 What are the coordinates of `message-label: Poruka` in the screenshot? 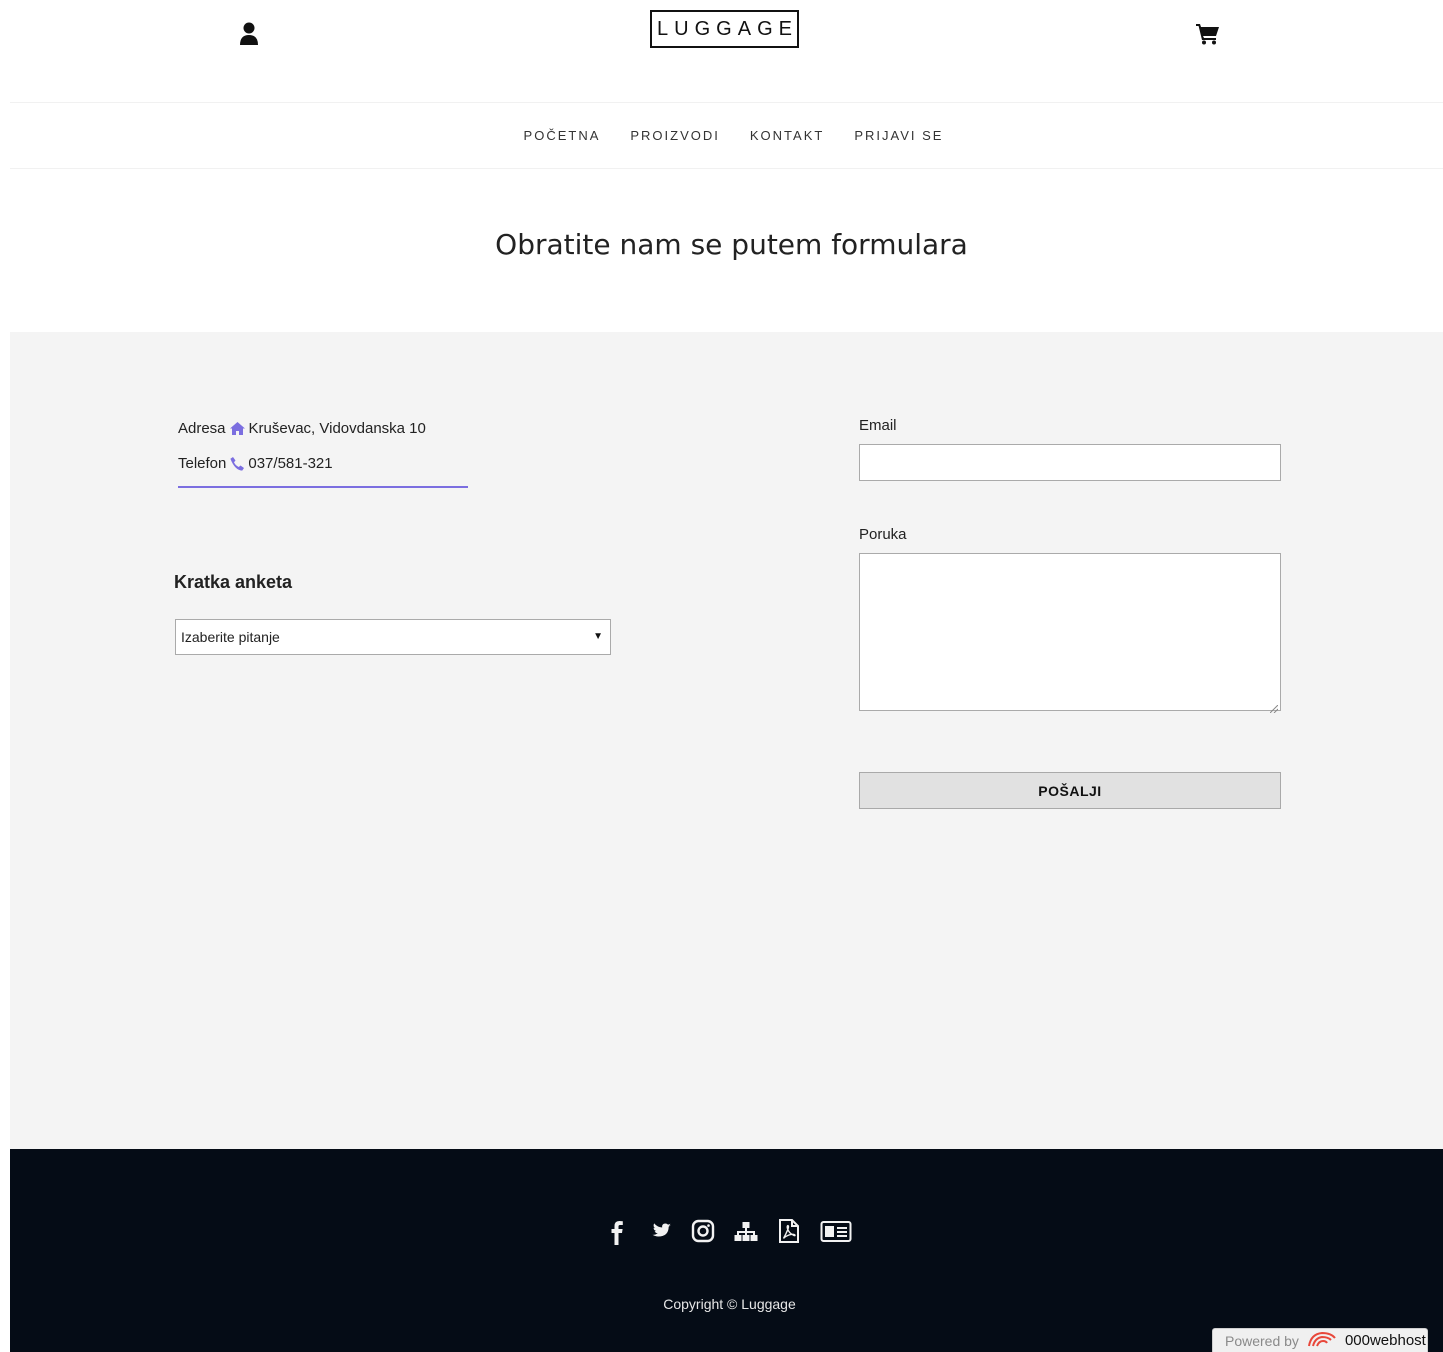 It's located at (883, 534).